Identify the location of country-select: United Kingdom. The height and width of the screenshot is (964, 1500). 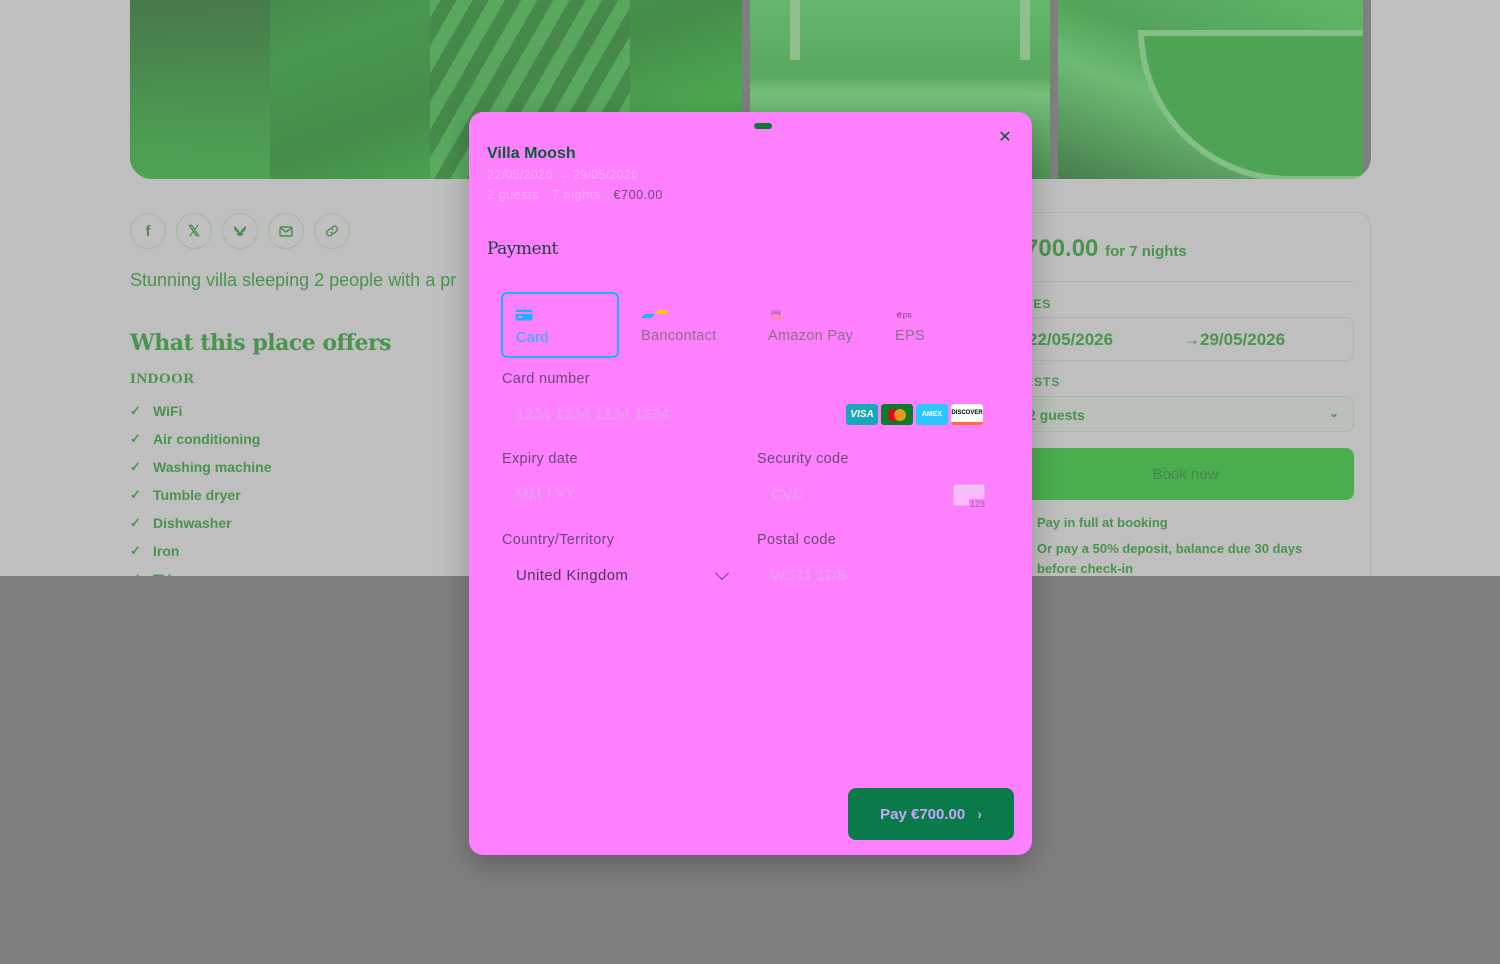
(622, 576).